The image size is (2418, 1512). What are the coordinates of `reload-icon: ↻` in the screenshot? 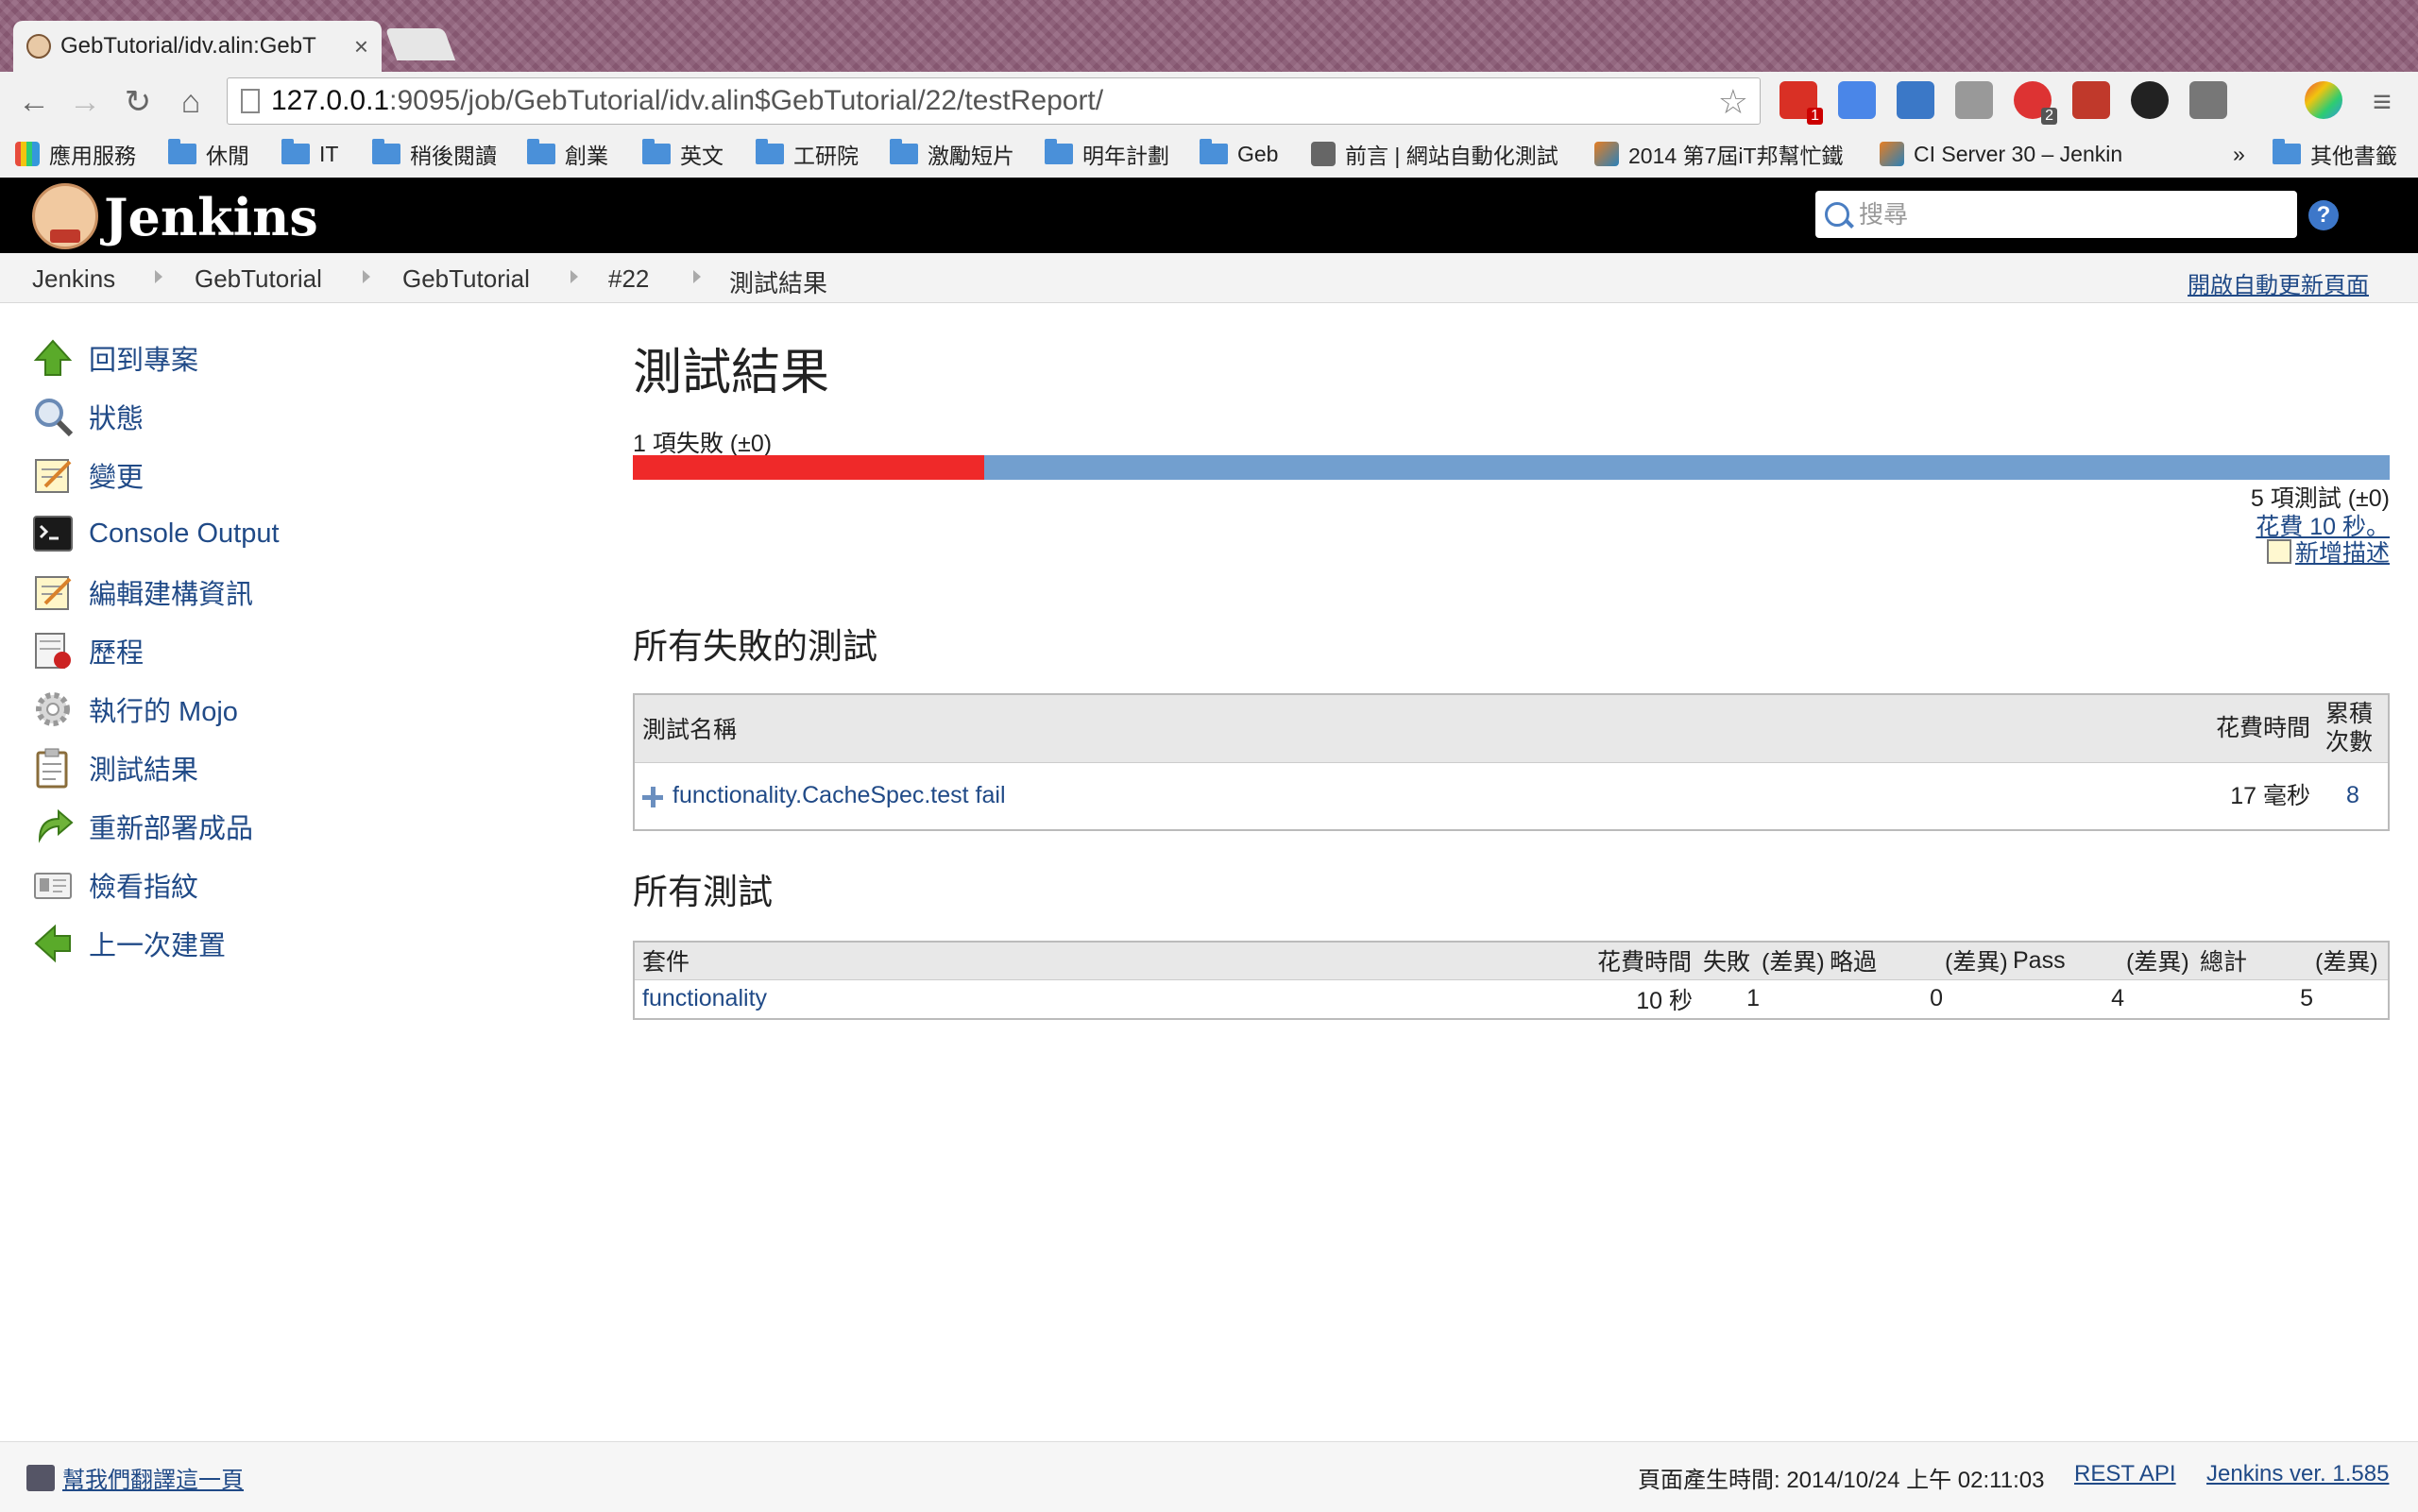 It's located at (138, 102).